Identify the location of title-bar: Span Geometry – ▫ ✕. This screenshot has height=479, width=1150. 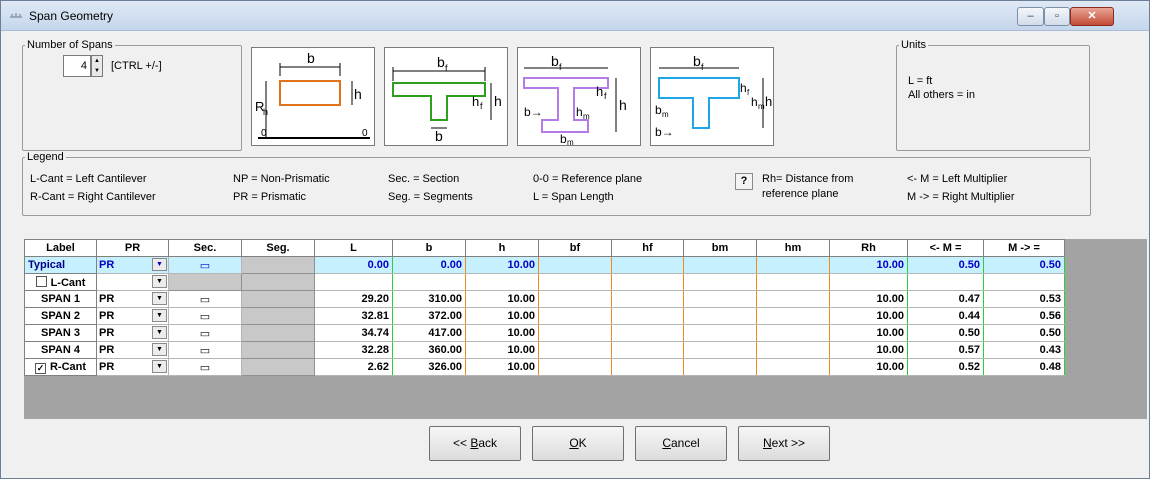
(575, 16).